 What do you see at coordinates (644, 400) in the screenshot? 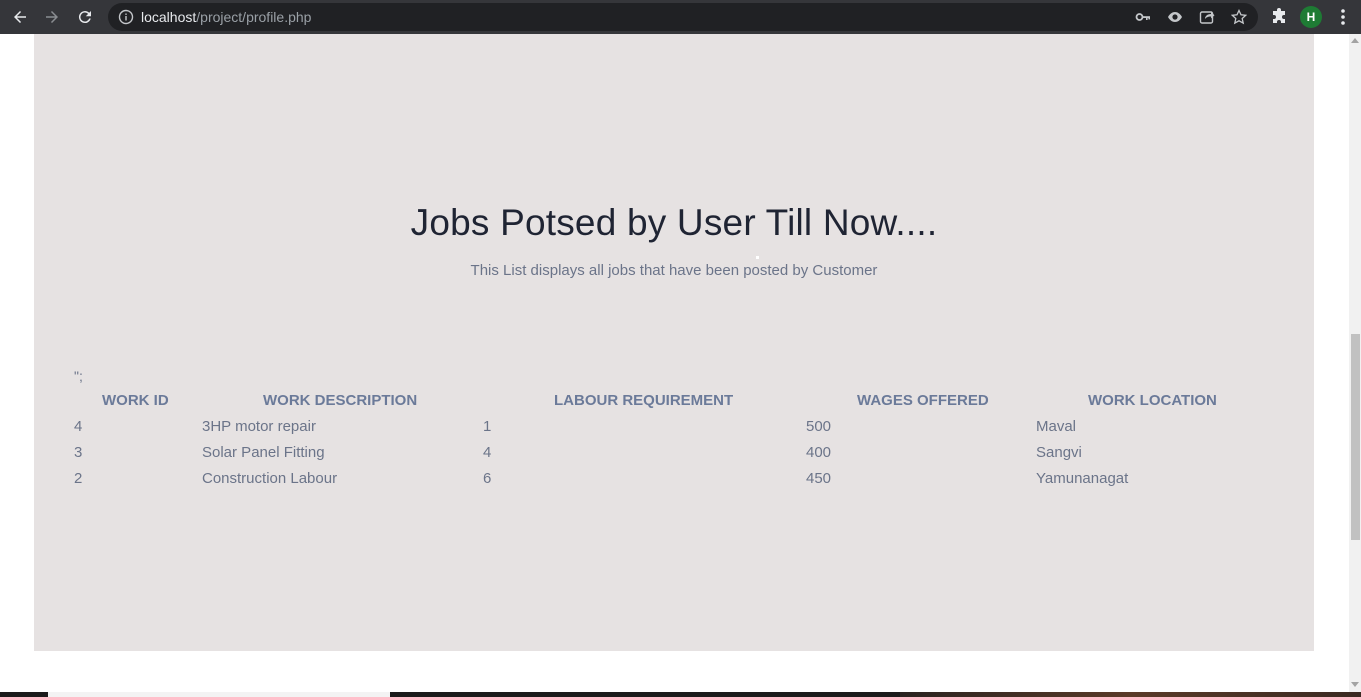
I see `column-header-labour-requirement: LABOUR REQUIREMENT` at bounding box center [644, 400].